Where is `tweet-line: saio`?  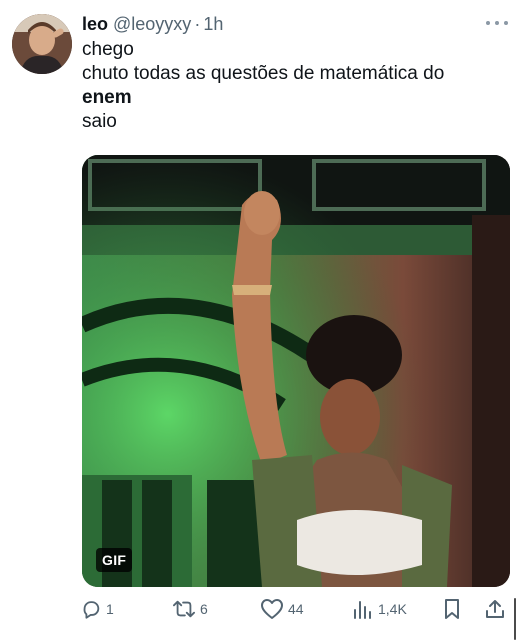 tweet-line: saio is located at coordinates (99, 121).